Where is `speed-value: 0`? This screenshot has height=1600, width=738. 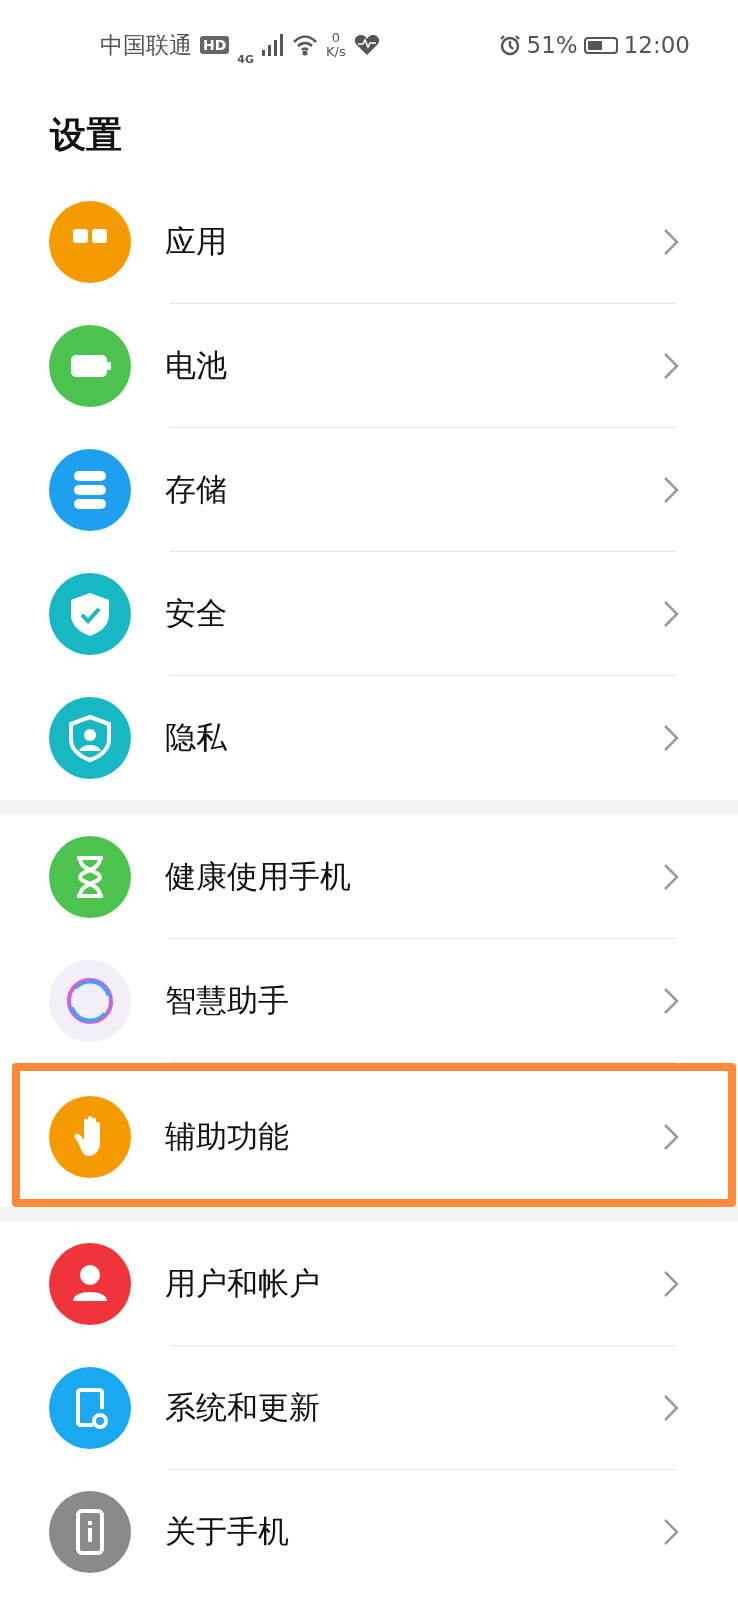
speed-value: 0 is located at coordinates (335, 37).